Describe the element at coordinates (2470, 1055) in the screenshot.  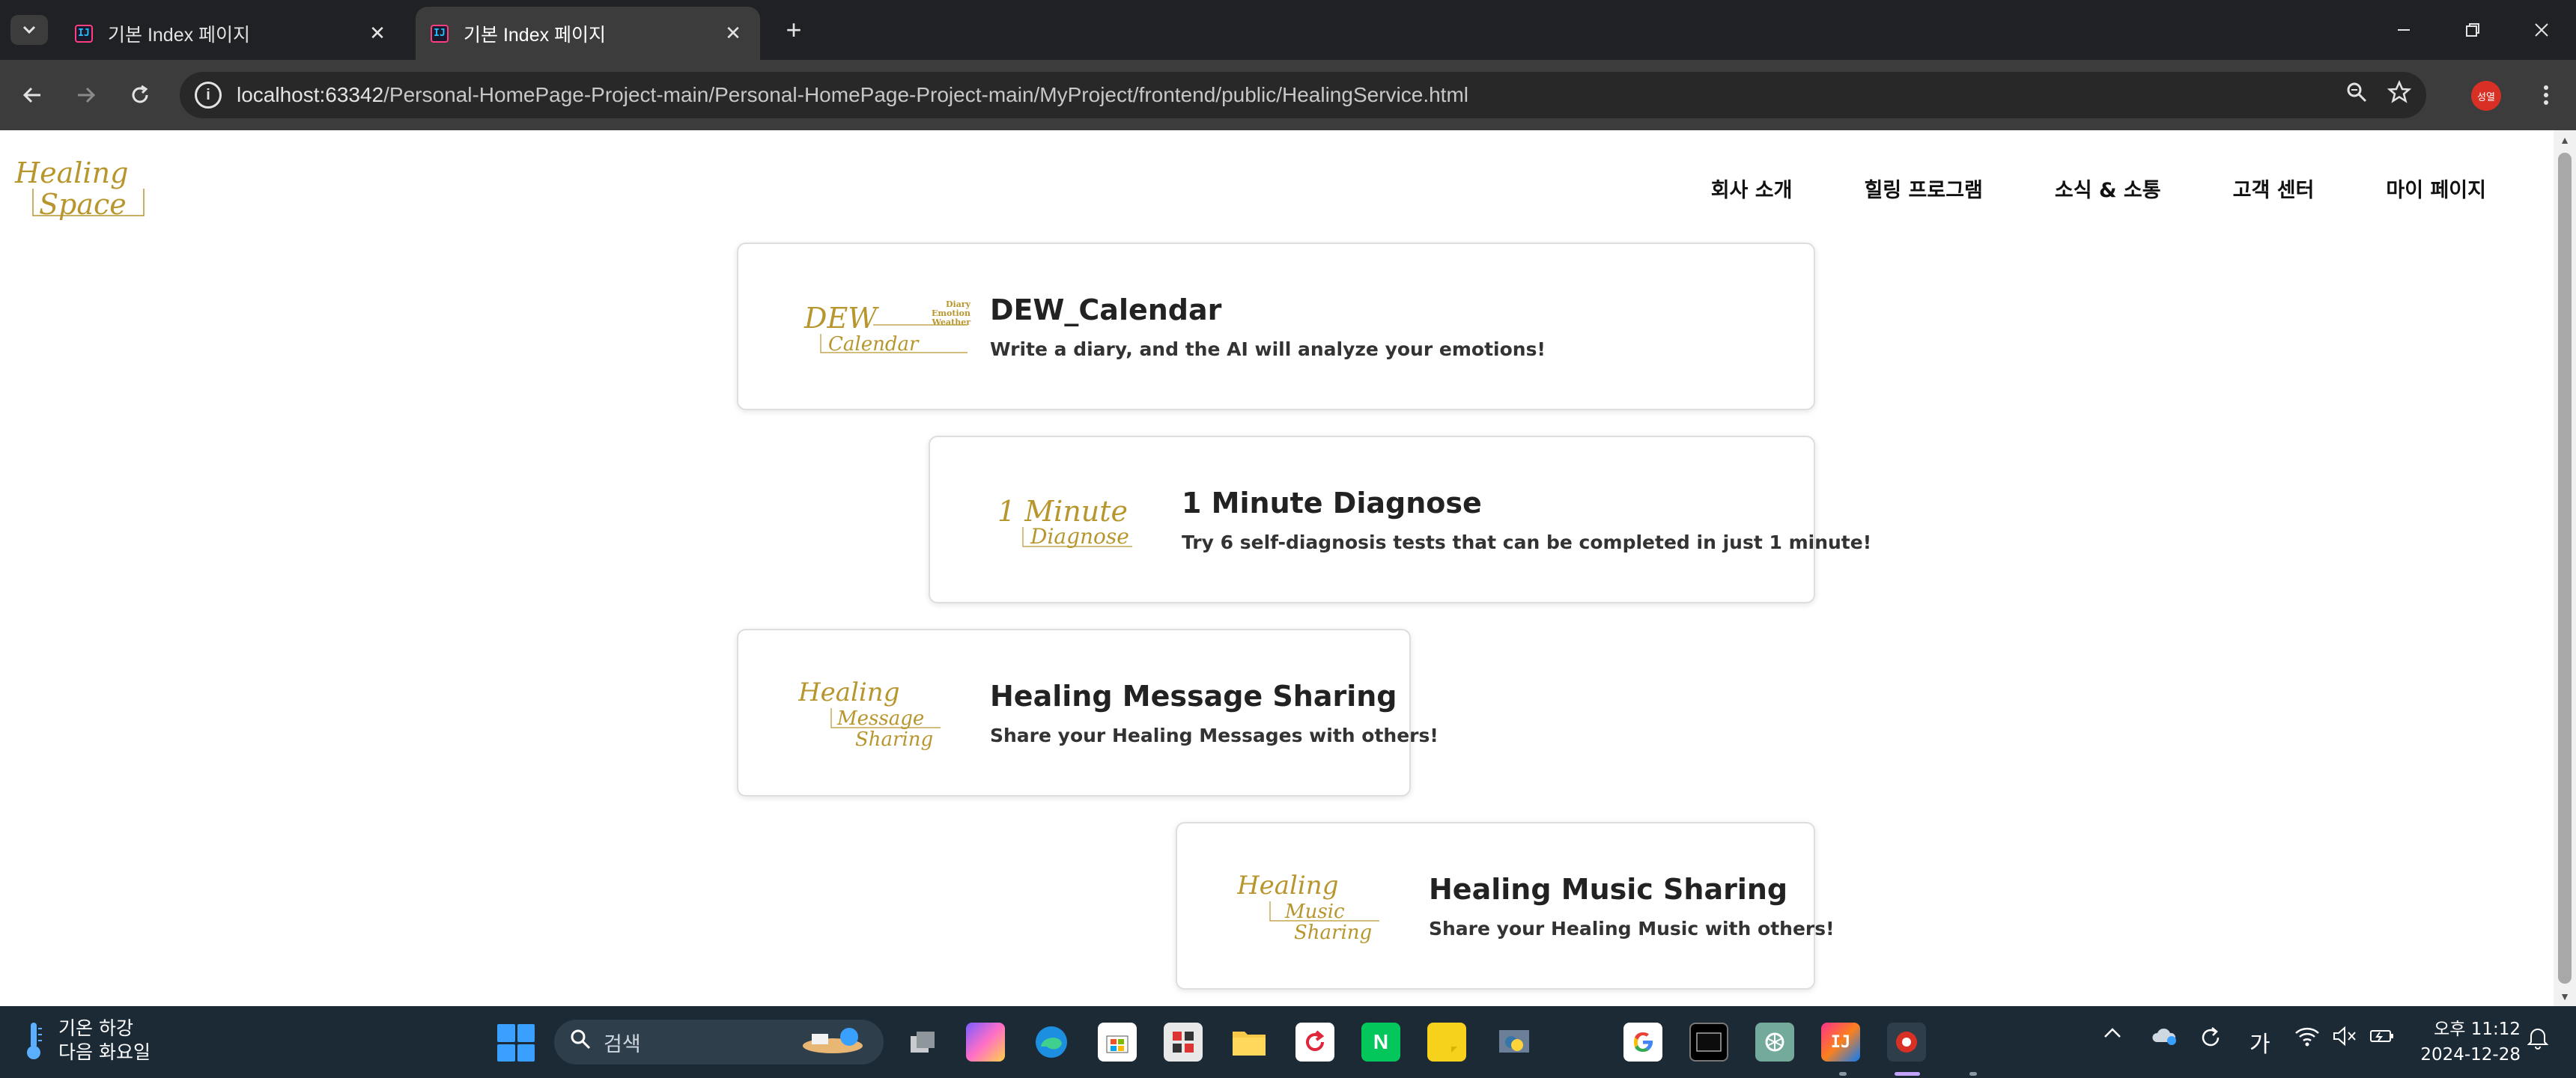
I see `clock-date: 2024-12-28` at that location.